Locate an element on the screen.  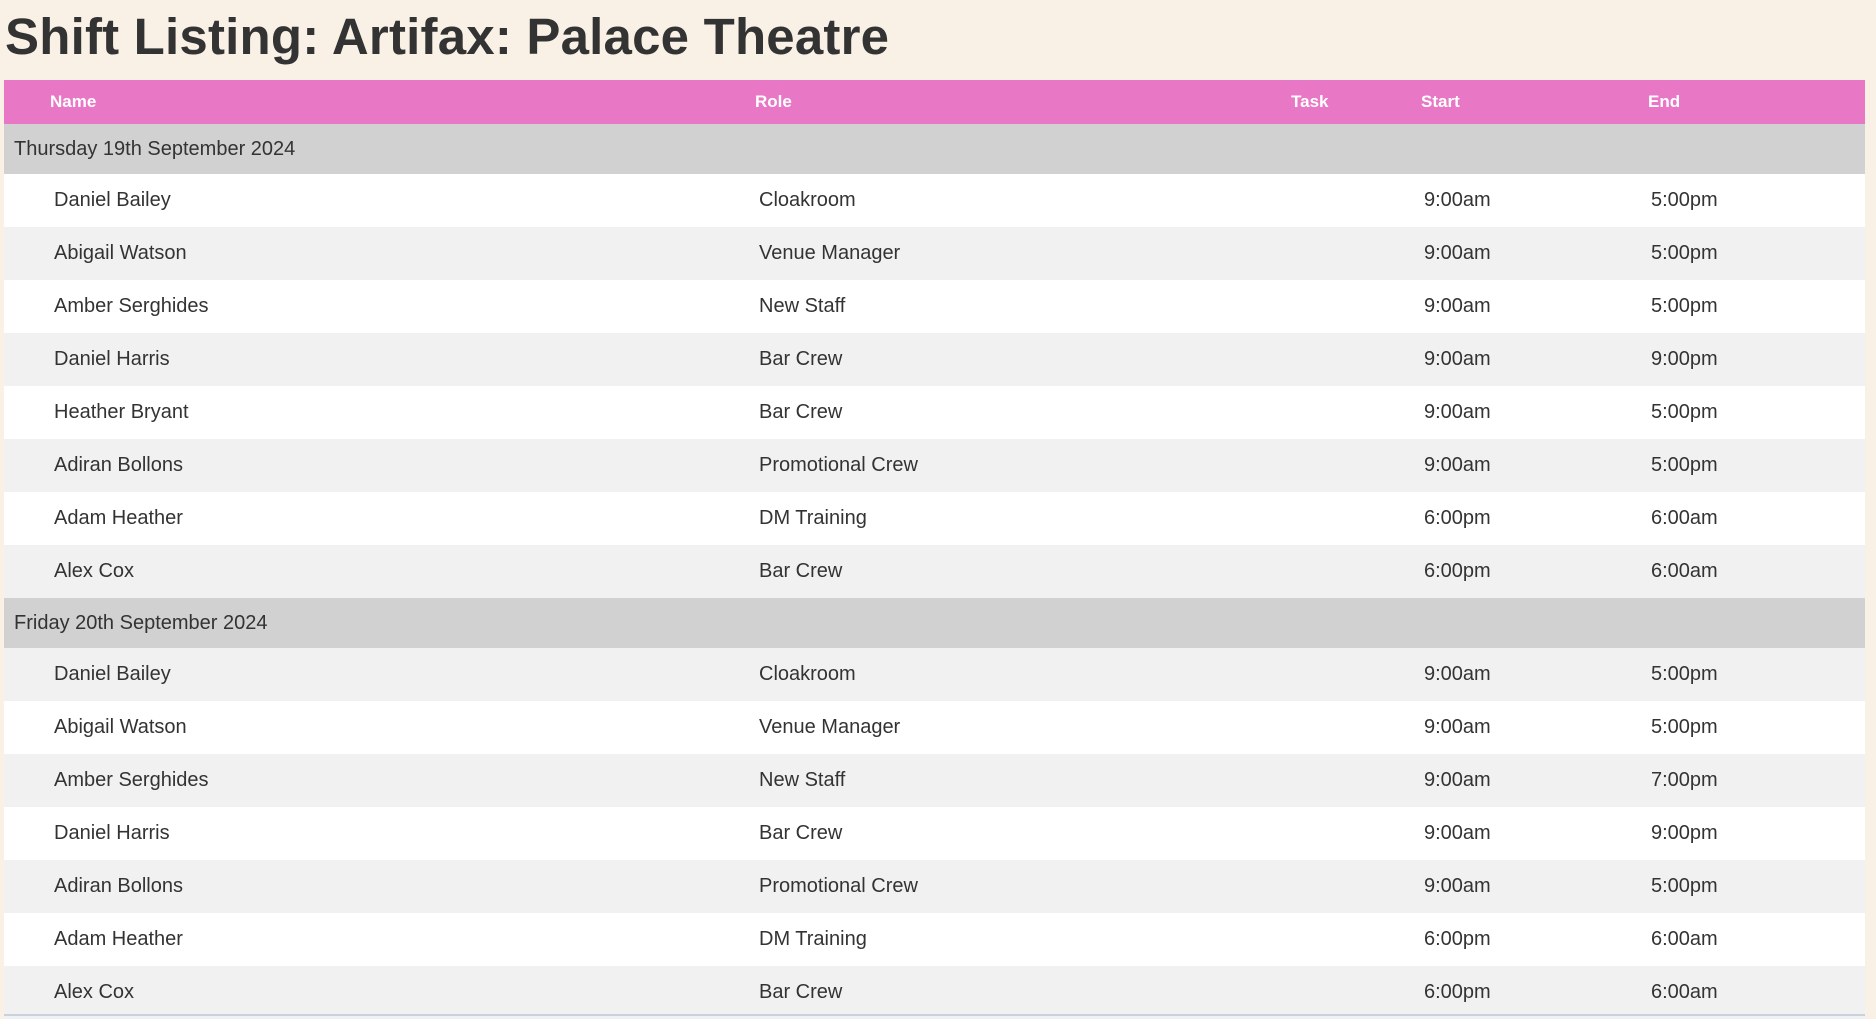
date-group-header: Thursday 19th September 2024 is located at coordinates (934, 149).